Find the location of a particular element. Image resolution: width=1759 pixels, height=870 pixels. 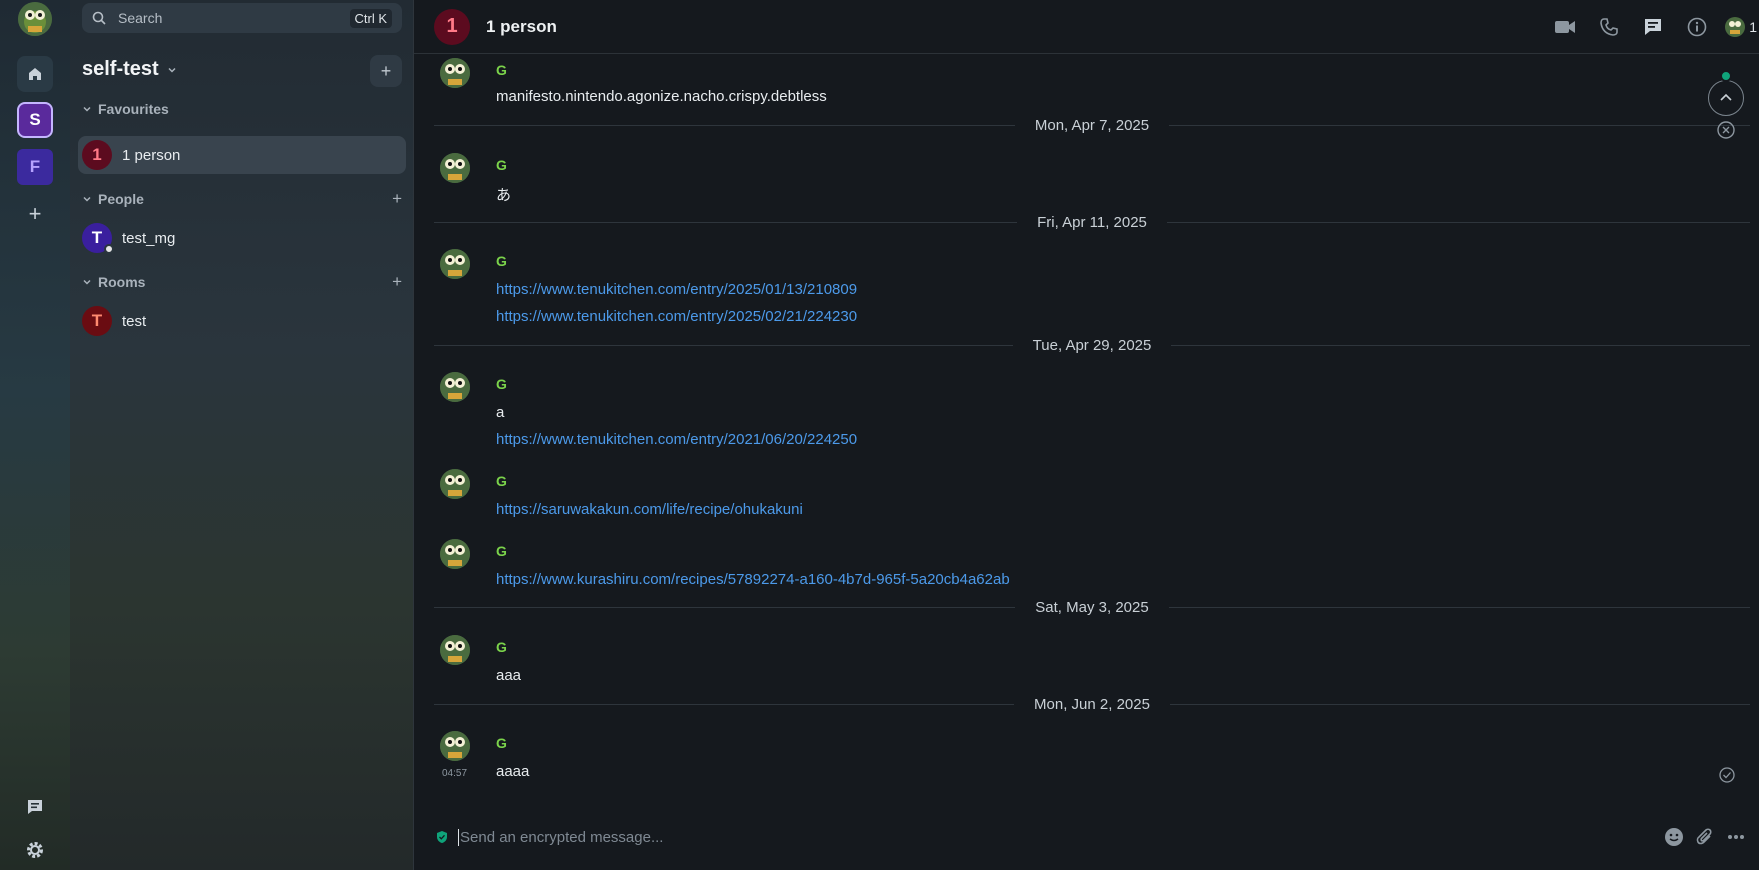

home-icon is located at coordinates (35, 74).